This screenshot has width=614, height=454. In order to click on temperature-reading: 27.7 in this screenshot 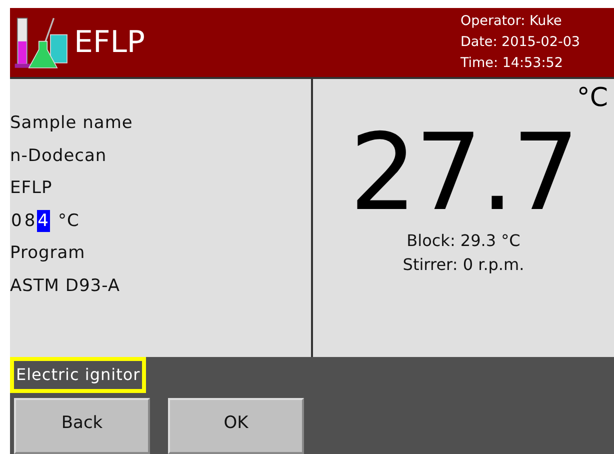, I will do `click(463, 173)`.